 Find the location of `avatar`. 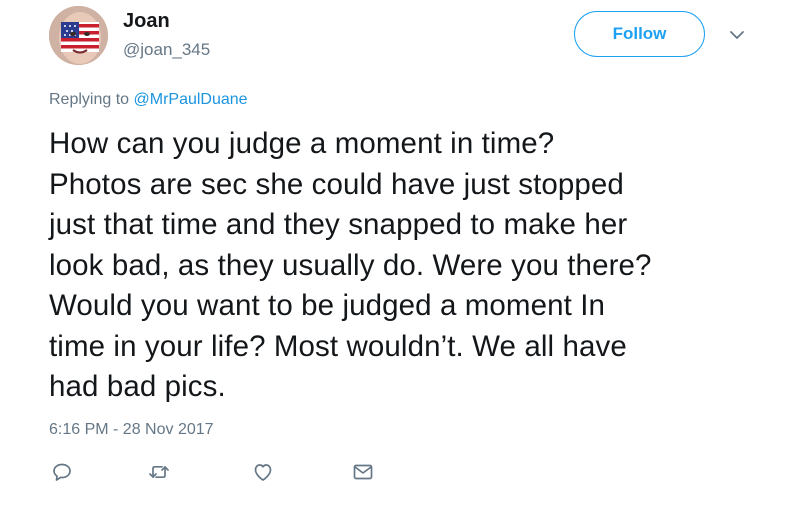

avatar is located at coordinates (78, 35).